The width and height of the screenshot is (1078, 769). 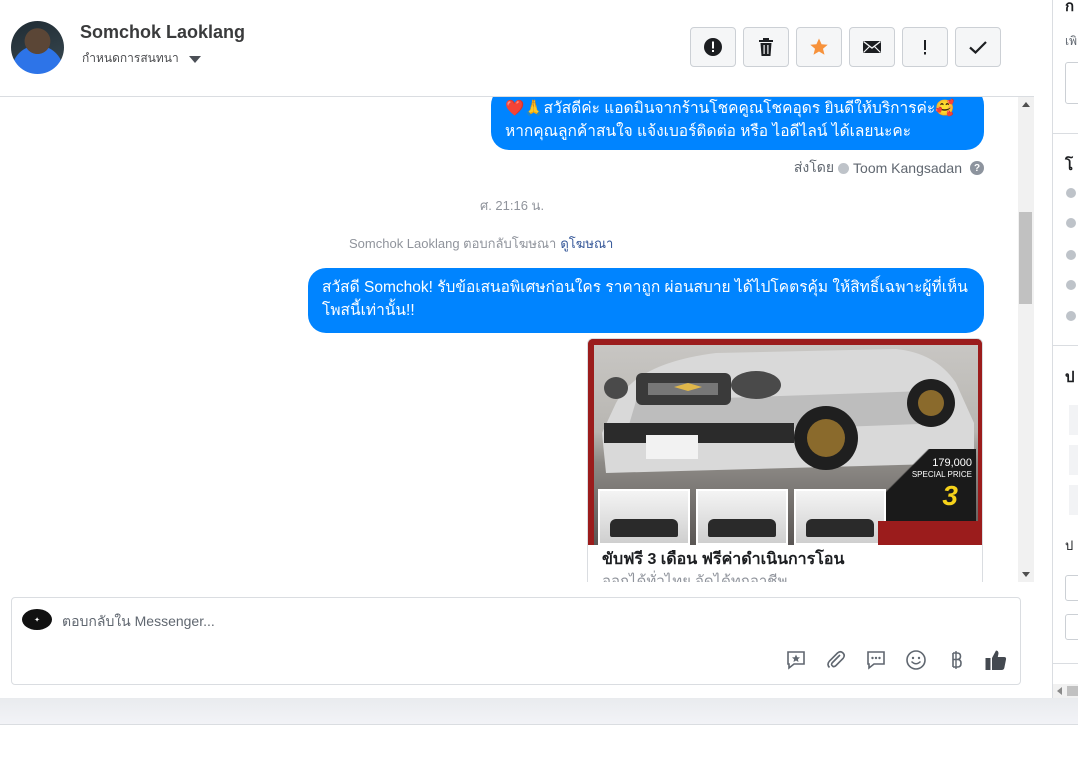 What do you see at coordinates (845, 47) in the screenshot?
I see `conversation-toolbar` at bounding box center [845, 47].